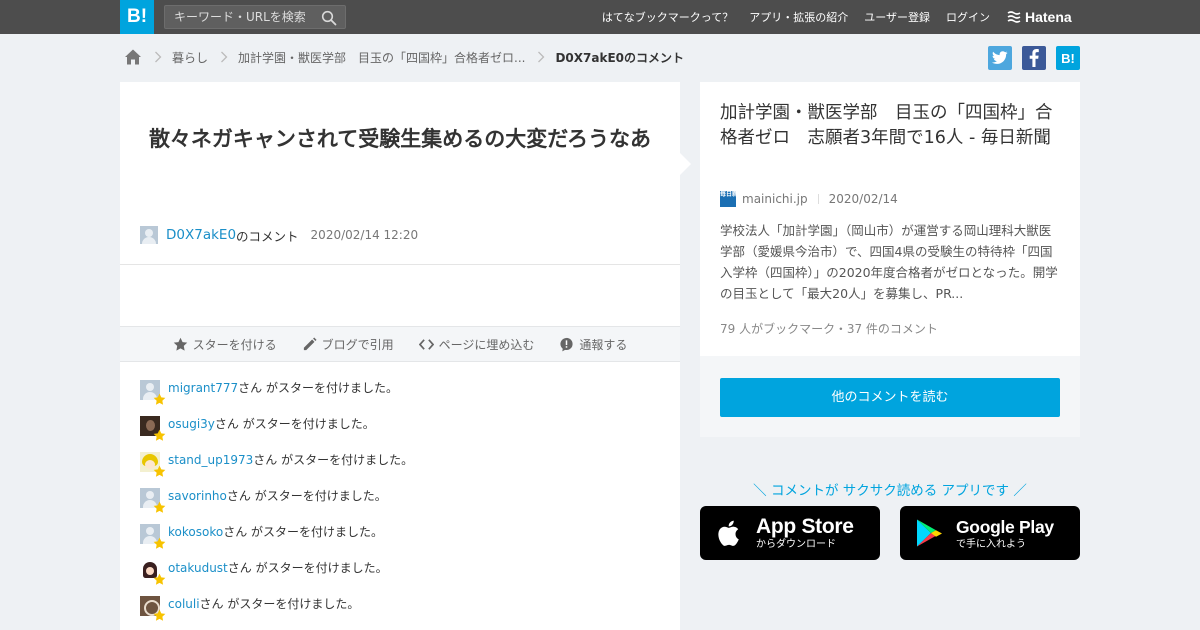 The width and height of the screenshot is (1200, 630). Describe the element at coordinates (329, 18) in the screenshot. I see `search-icon` at that location.